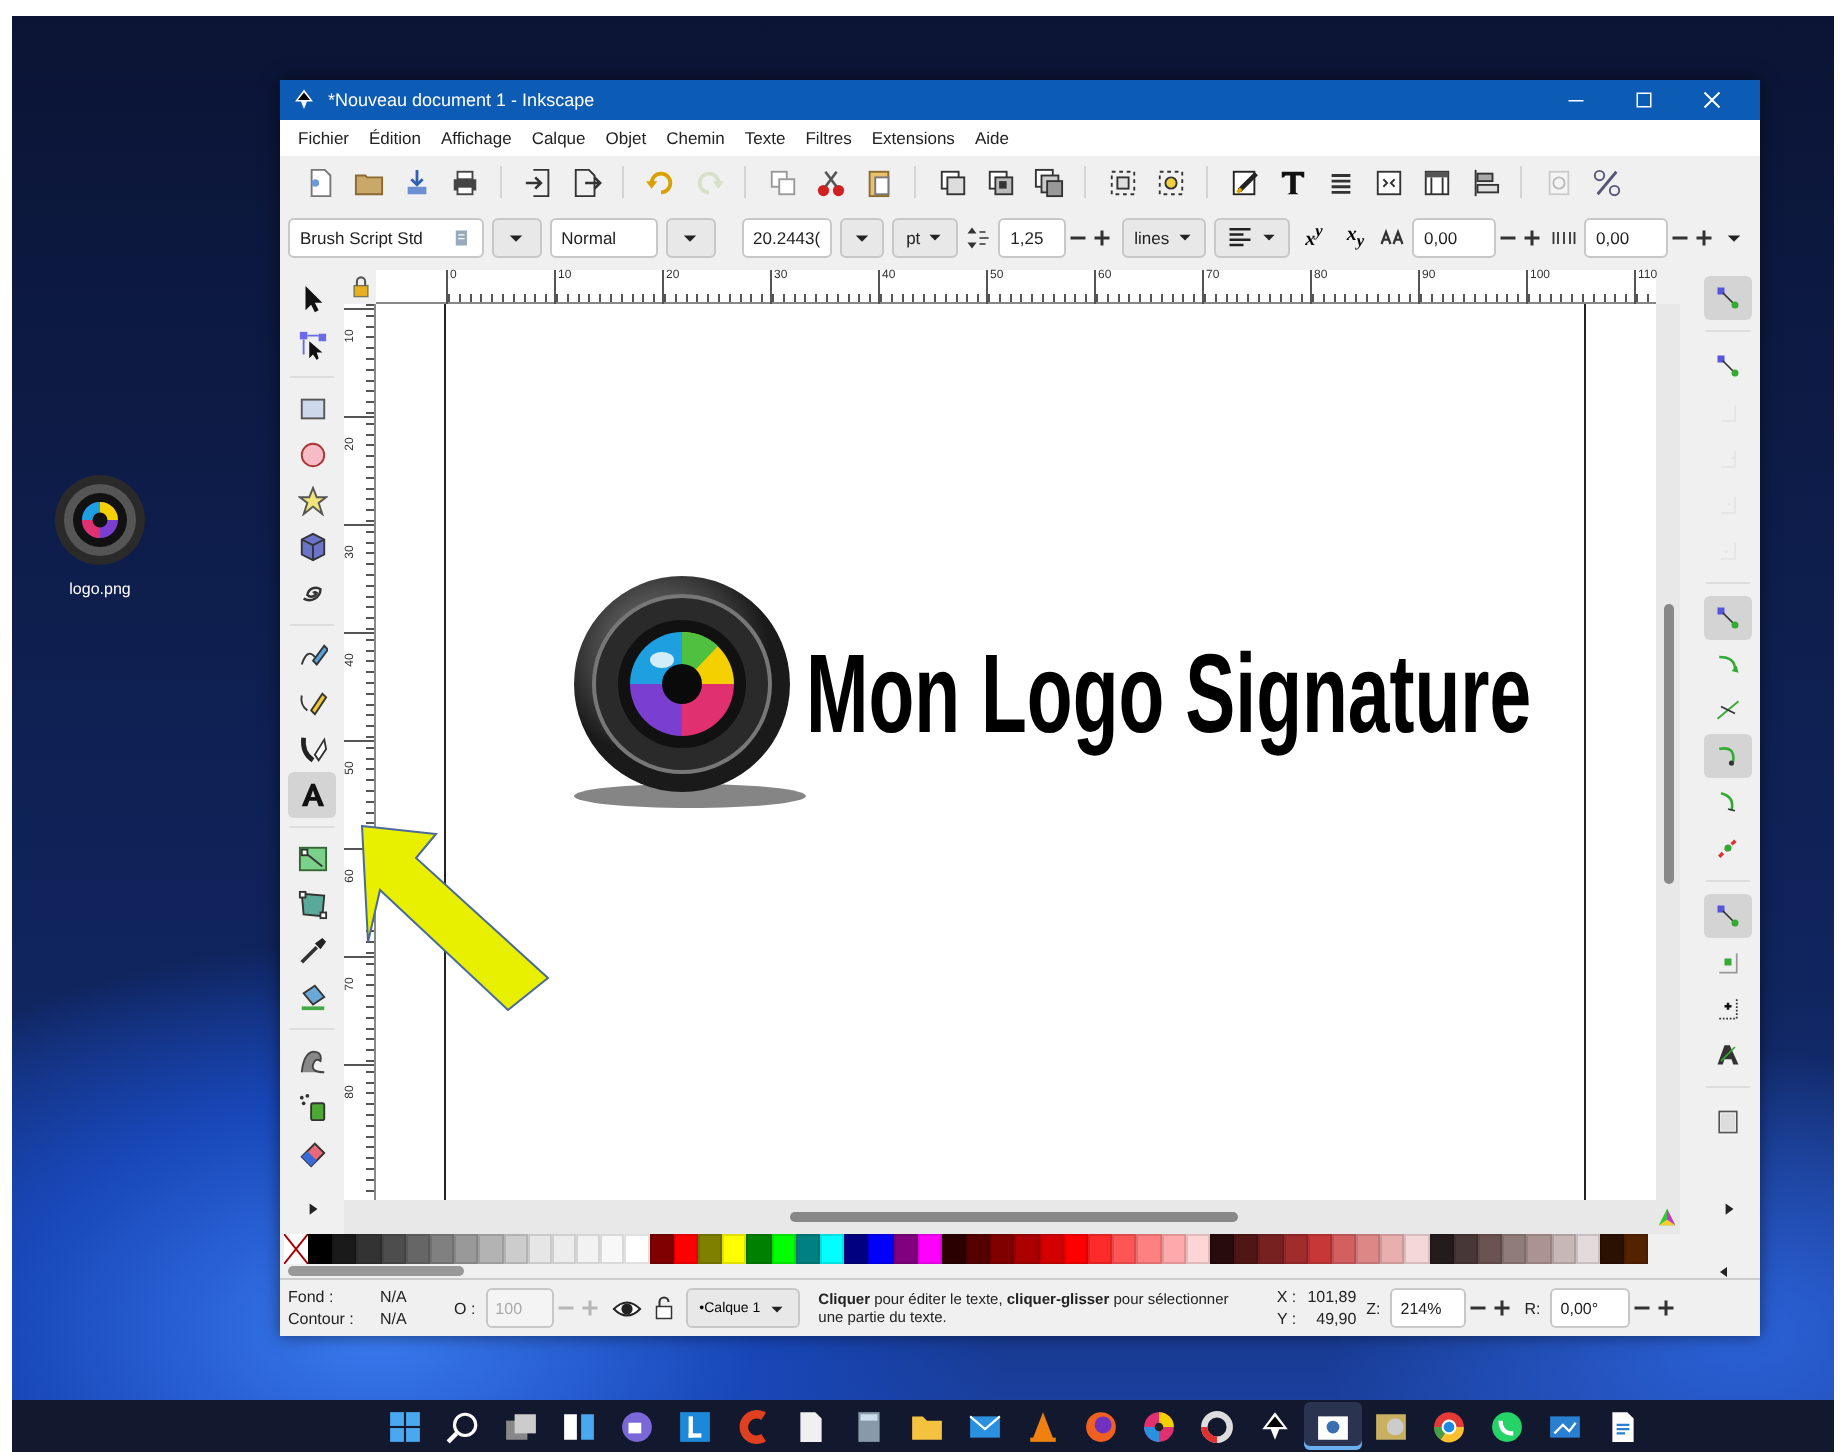 The height and width of the screenshot is (1452, 1846). What do you see at coordinates (462, 100) in the screenshot?
I see `window-title: *Nouveau document 1 - Inkscape` at bounding box center [462, 100].